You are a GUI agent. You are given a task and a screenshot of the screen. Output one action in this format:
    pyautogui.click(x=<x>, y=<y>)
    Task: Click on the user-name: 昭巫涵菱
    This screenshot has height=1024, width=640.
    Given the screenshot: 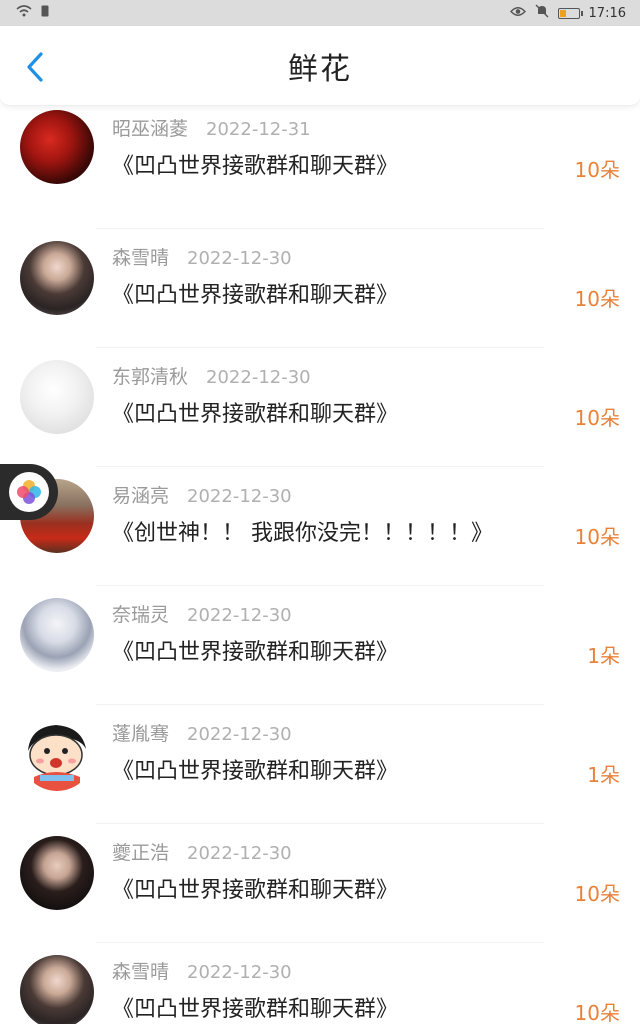 What is the action you would take?
    pyautogui.click(x=150, y=129)
    